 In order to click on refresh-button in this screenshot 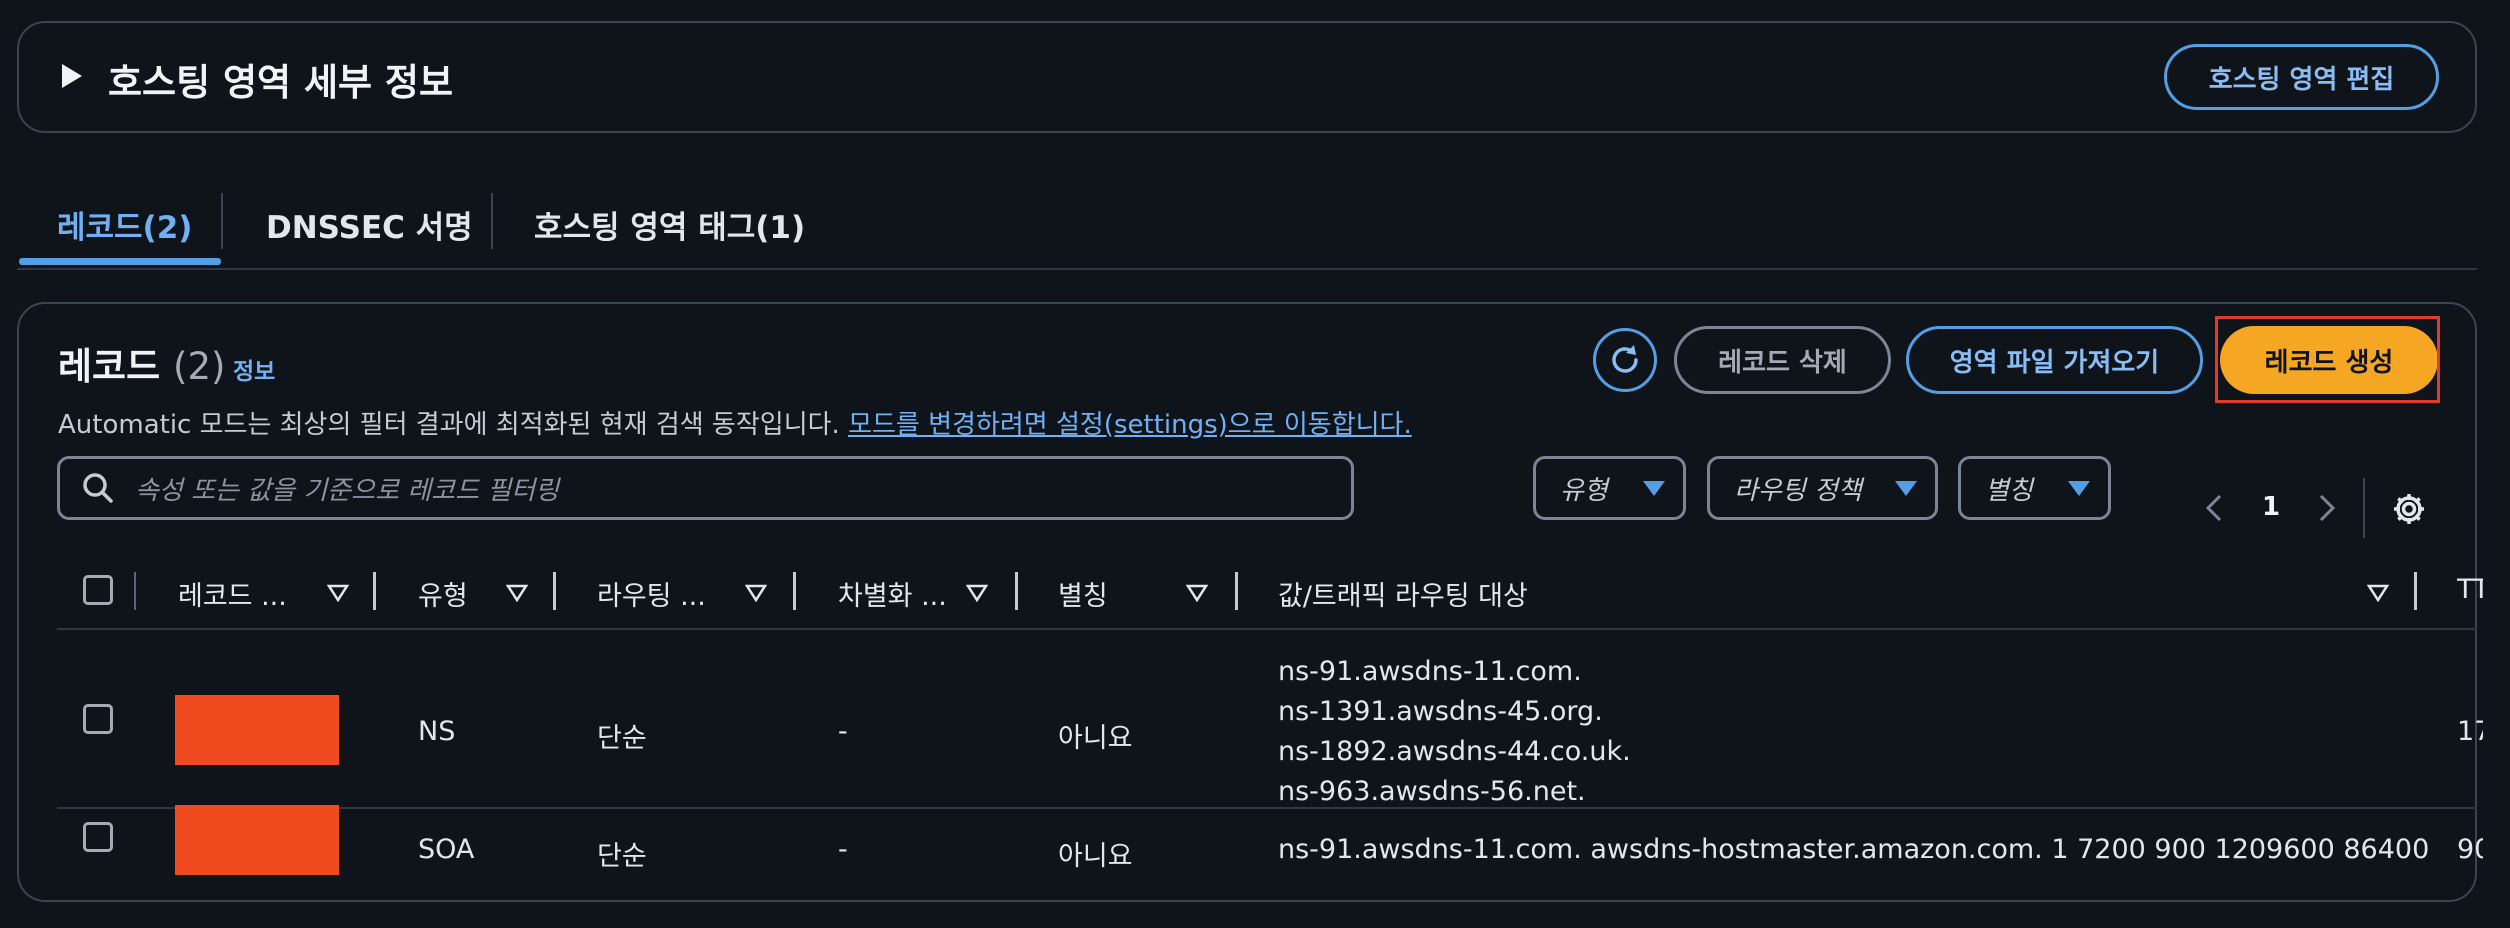, I will do `click(1625, 360)`.